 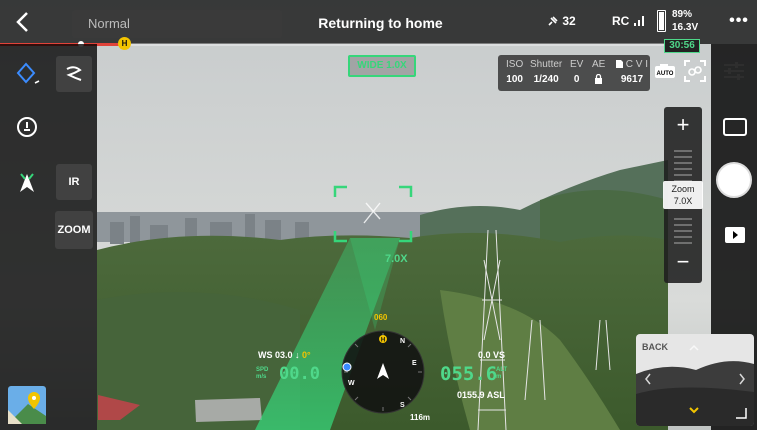 What do you see at coordinates (414, 363) in the screenshot?
I see `compass-mark: E` at bounding box center [414, 363].